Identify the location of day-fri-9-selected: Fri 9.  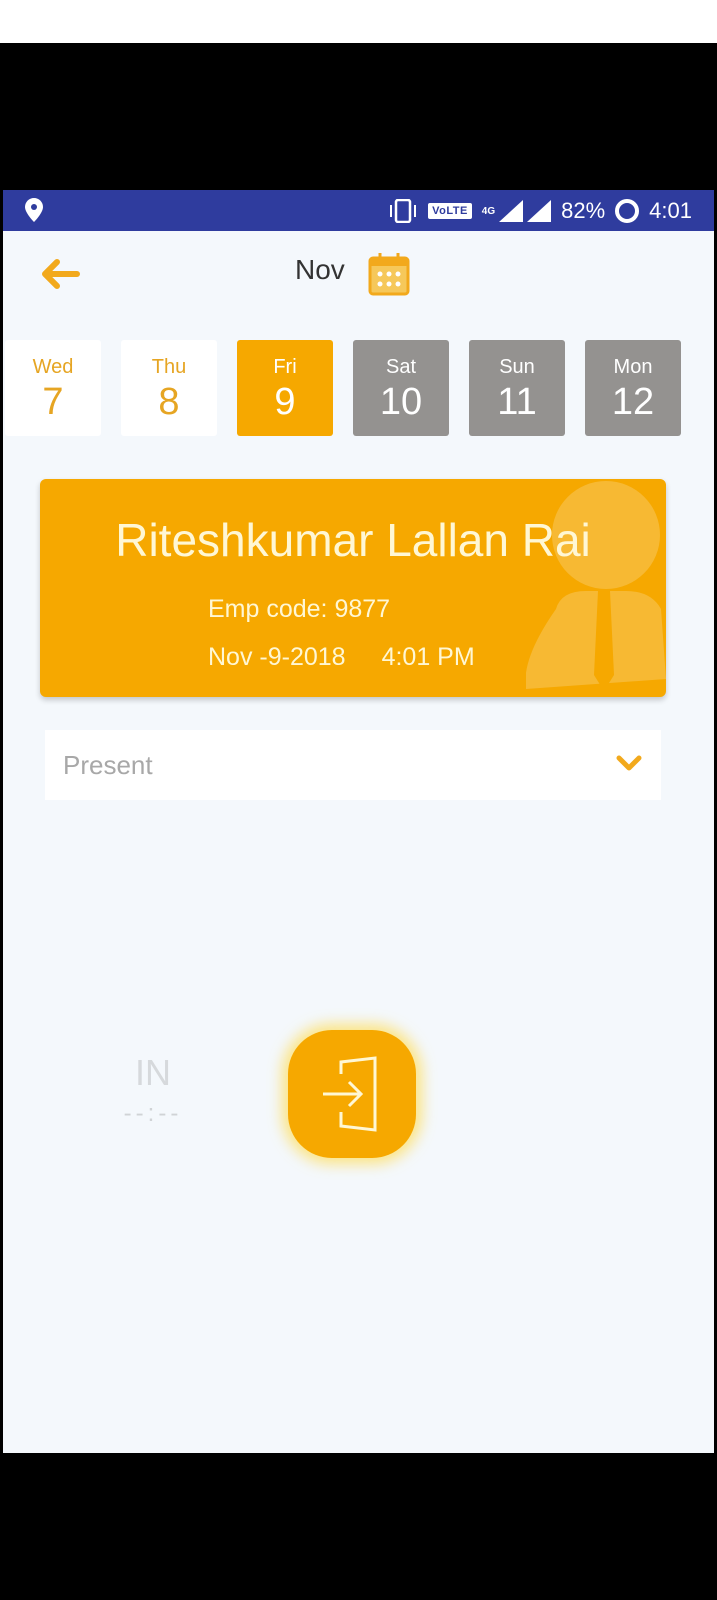
(285, 388).